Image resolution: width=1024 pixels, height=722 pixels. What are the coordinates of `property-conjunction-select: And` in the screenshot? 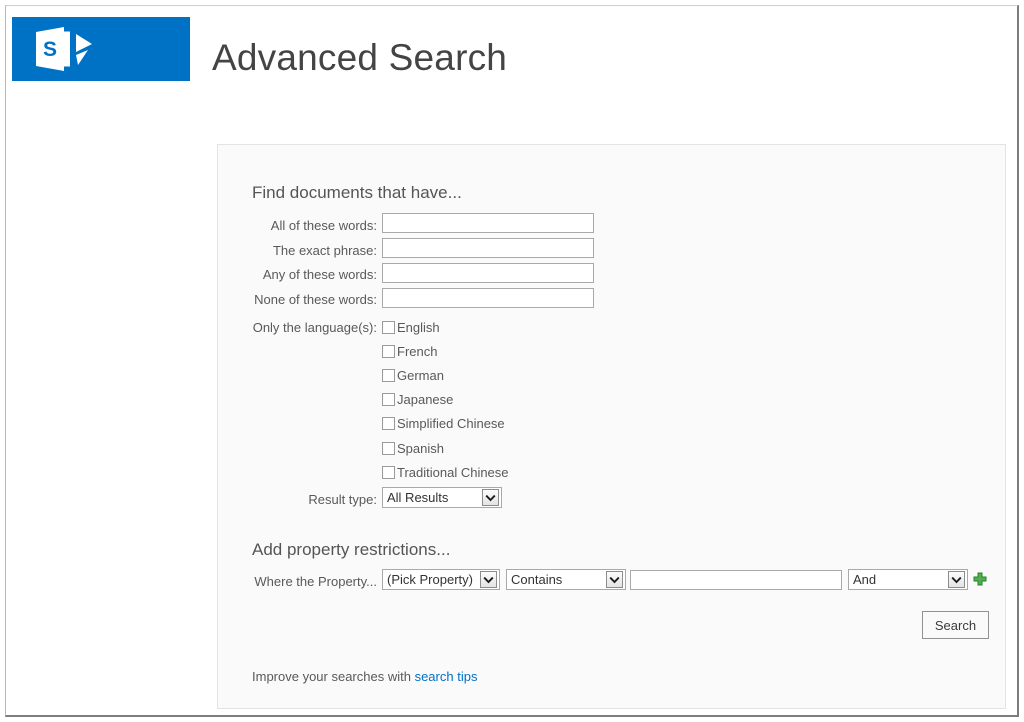 It's located at (908, 579).